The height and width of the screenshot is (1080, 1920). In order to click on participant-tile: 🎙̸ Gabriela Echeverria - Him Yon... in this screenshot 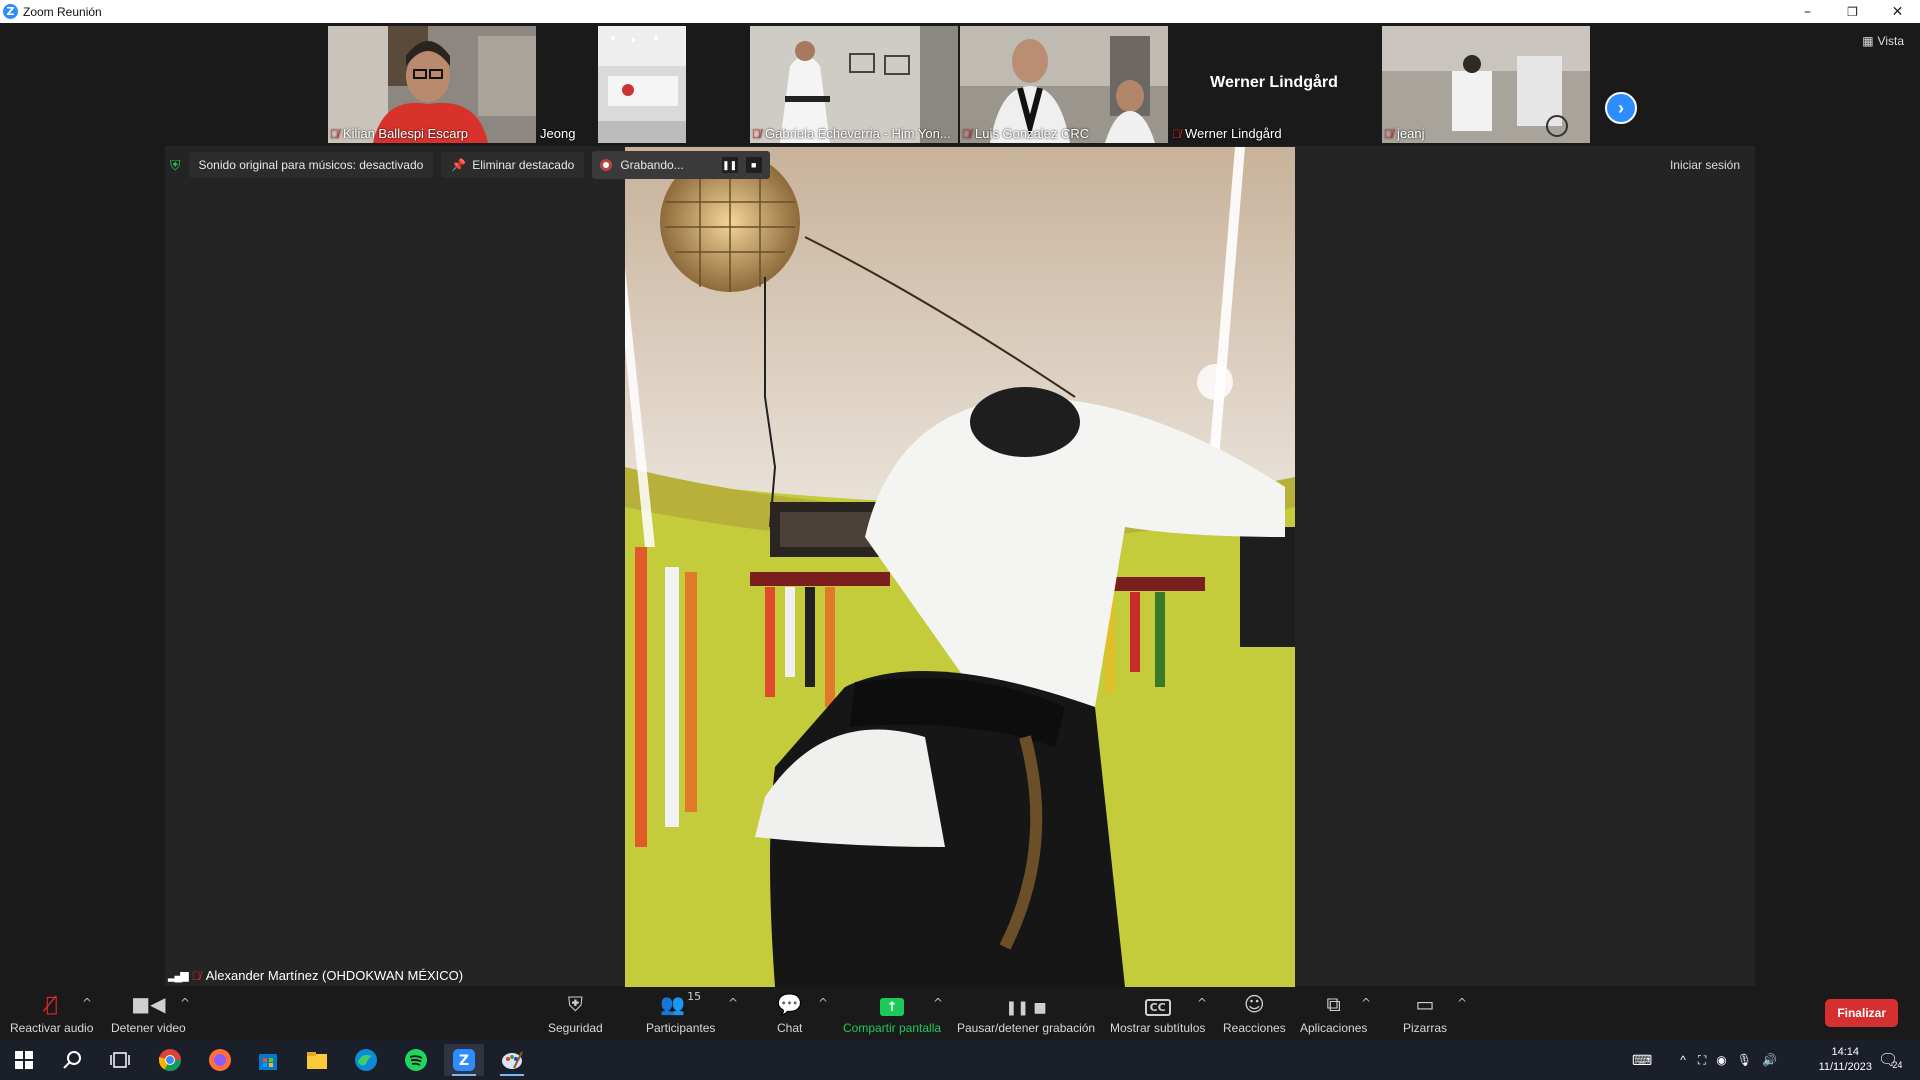, I will do `click(854, 84)`.